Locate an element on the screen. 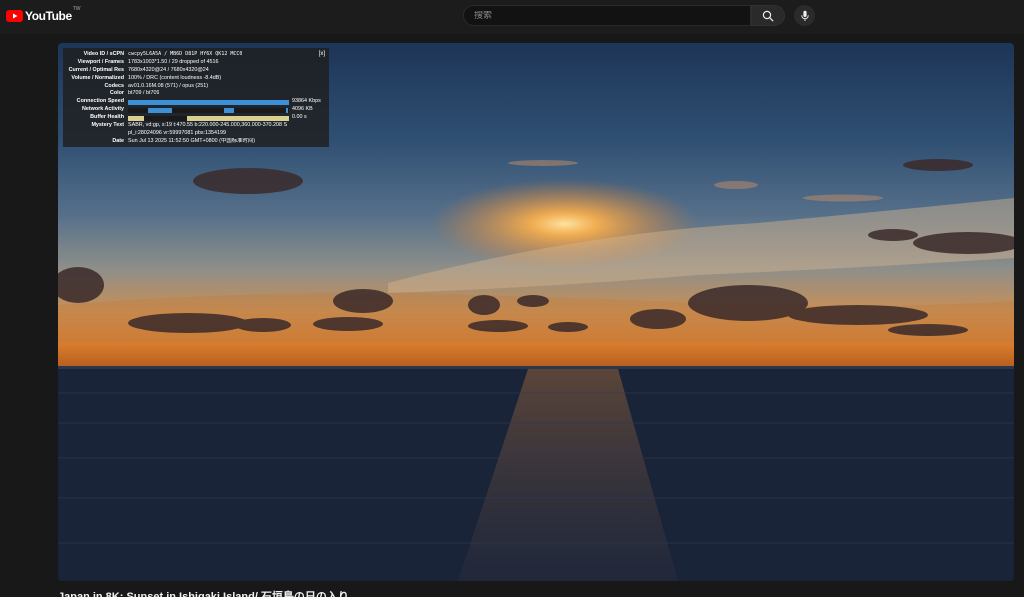 The image size is (1024, 597). network-activity-value: 4096 KB is located at coordinates (302, 109).